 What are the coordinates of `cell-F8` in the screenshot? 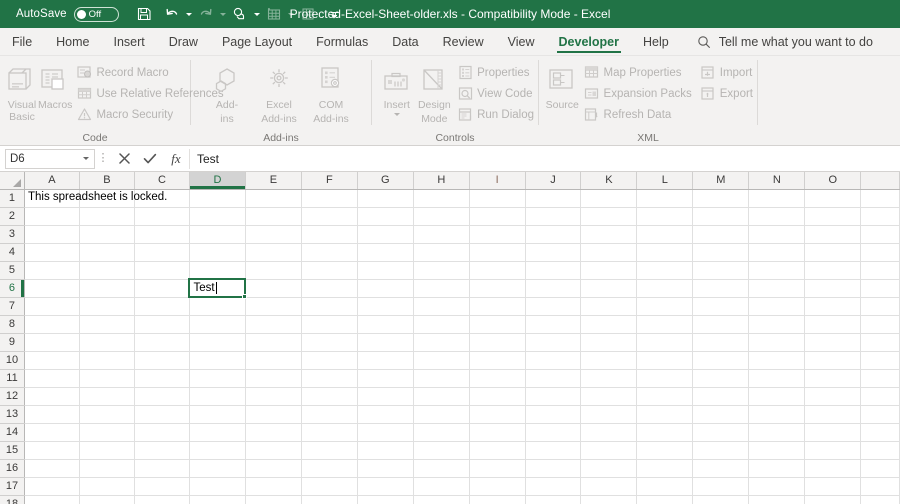 It's located at (329, 324).